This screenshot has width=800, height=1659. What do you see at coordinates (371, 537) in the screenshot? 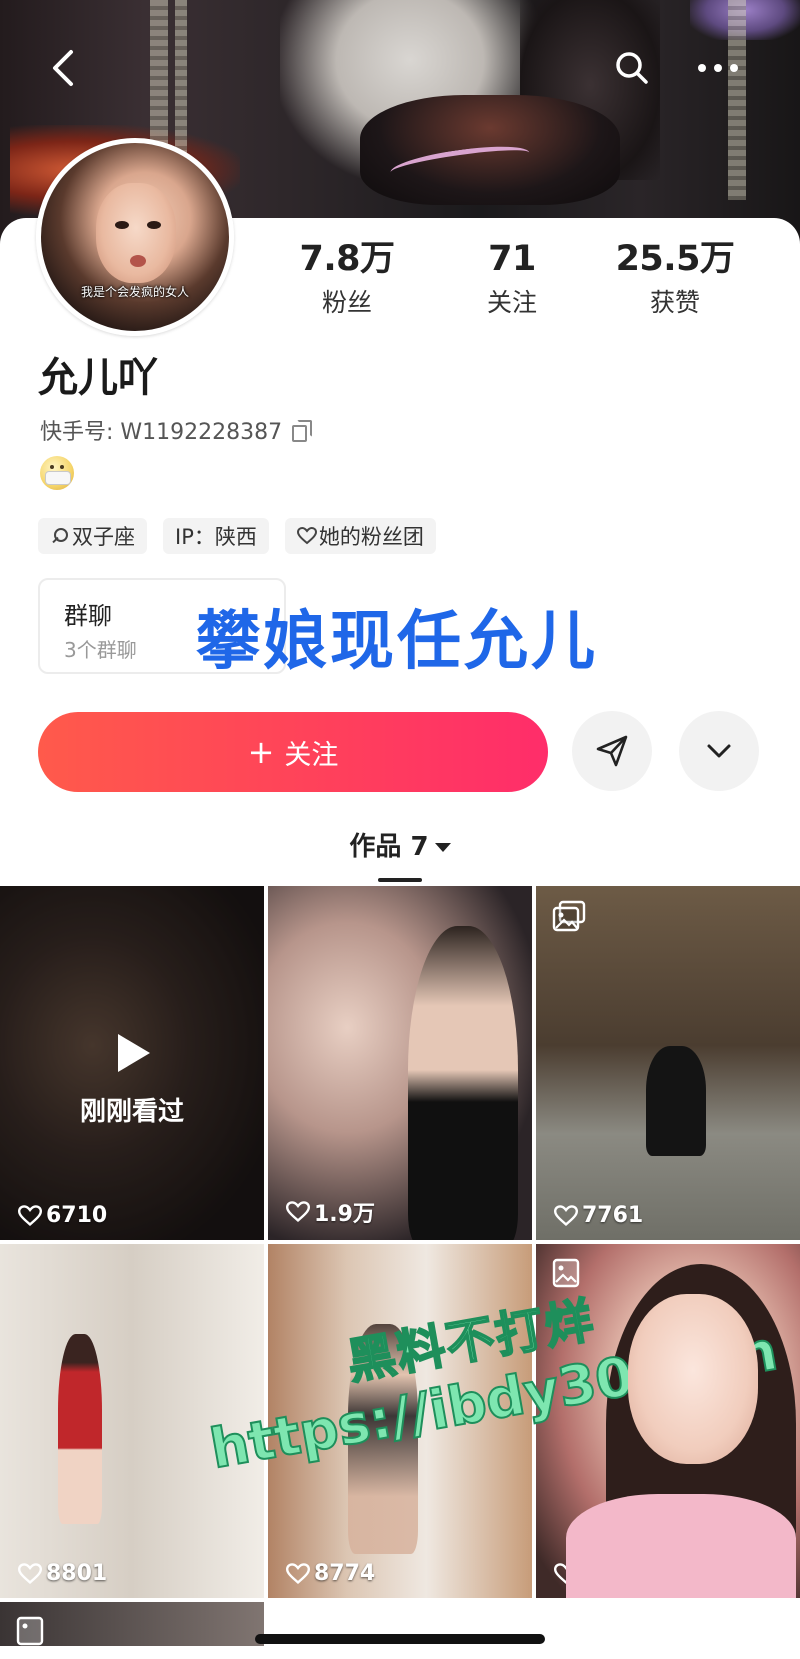
I see `tag-label: 她的粉丝团` at bounding box center [371, 537].